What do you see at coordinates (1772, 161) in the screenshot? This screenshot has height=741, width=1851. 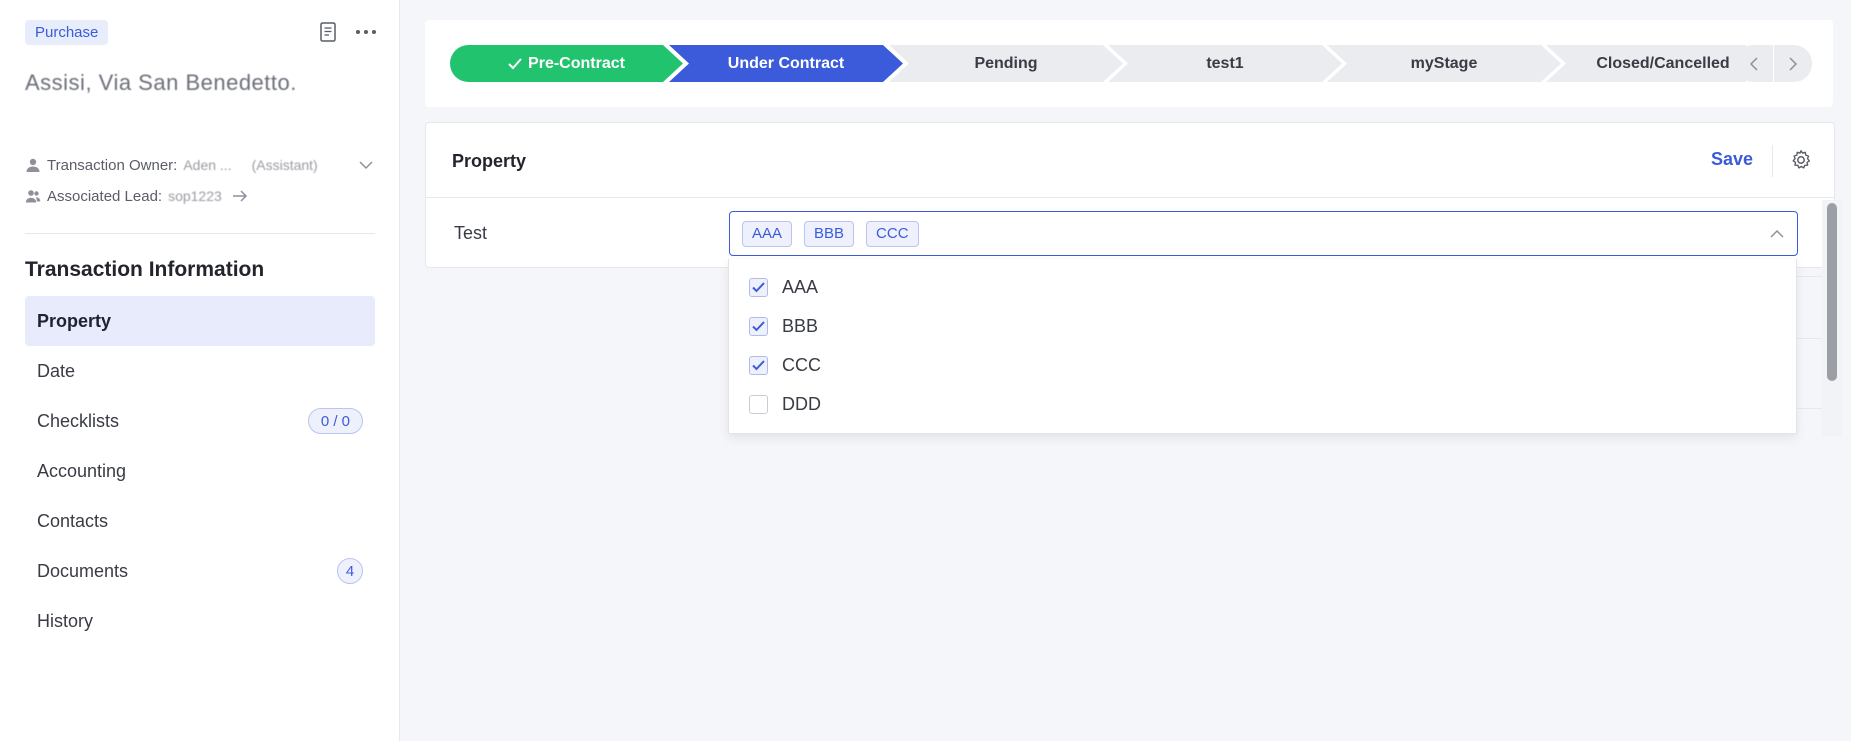 I see `header-divider` at bounding box center [1772, 161].